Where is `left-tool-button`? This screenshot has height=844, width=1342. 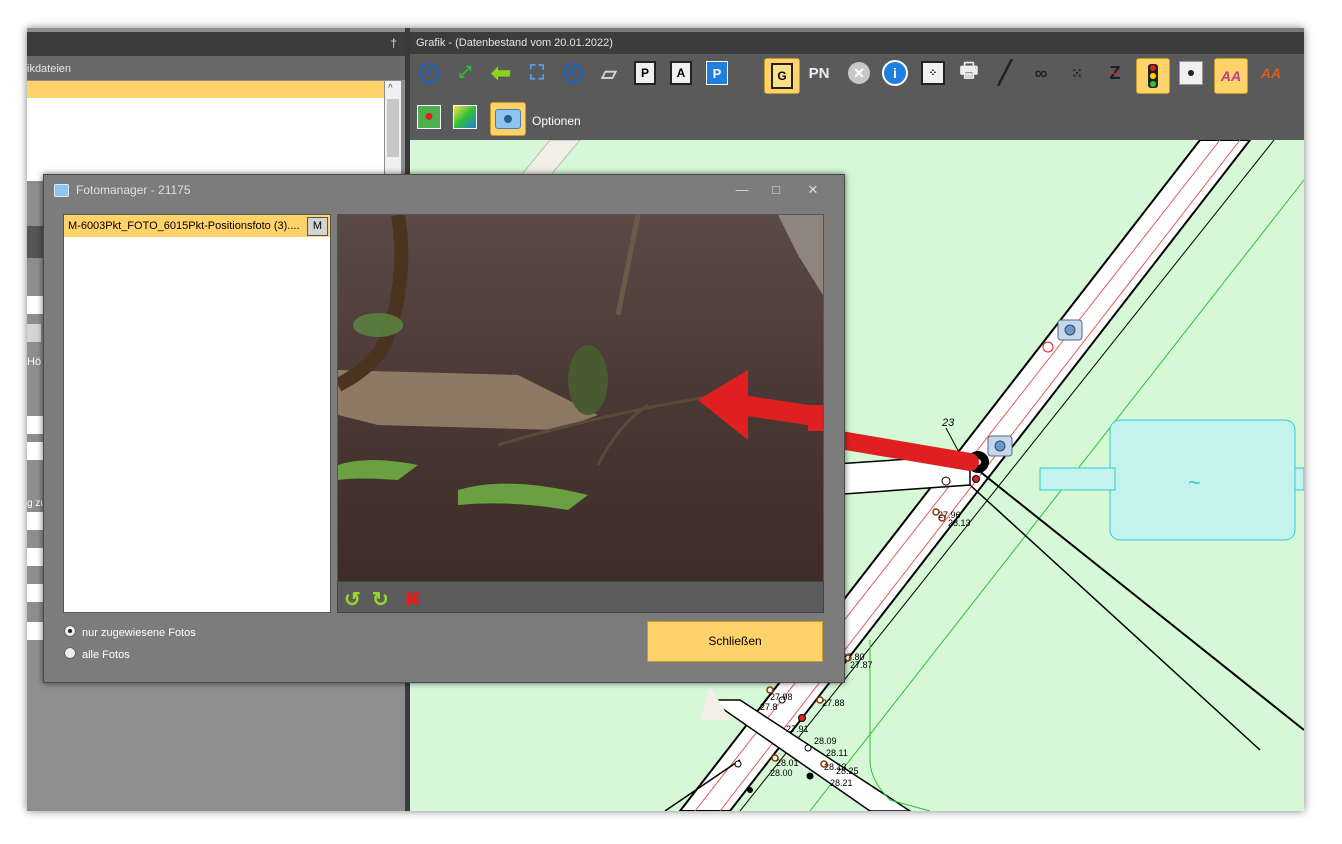 left-tool-button is located at coordinates (34, 333).